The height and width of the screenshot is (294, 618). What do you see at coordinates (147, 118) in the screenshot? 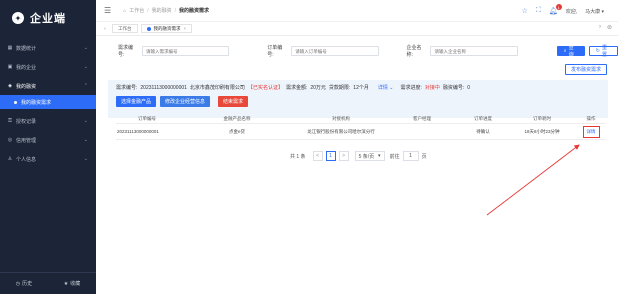
I see `column-header: 订单编号` at bounding box center [147, 118].